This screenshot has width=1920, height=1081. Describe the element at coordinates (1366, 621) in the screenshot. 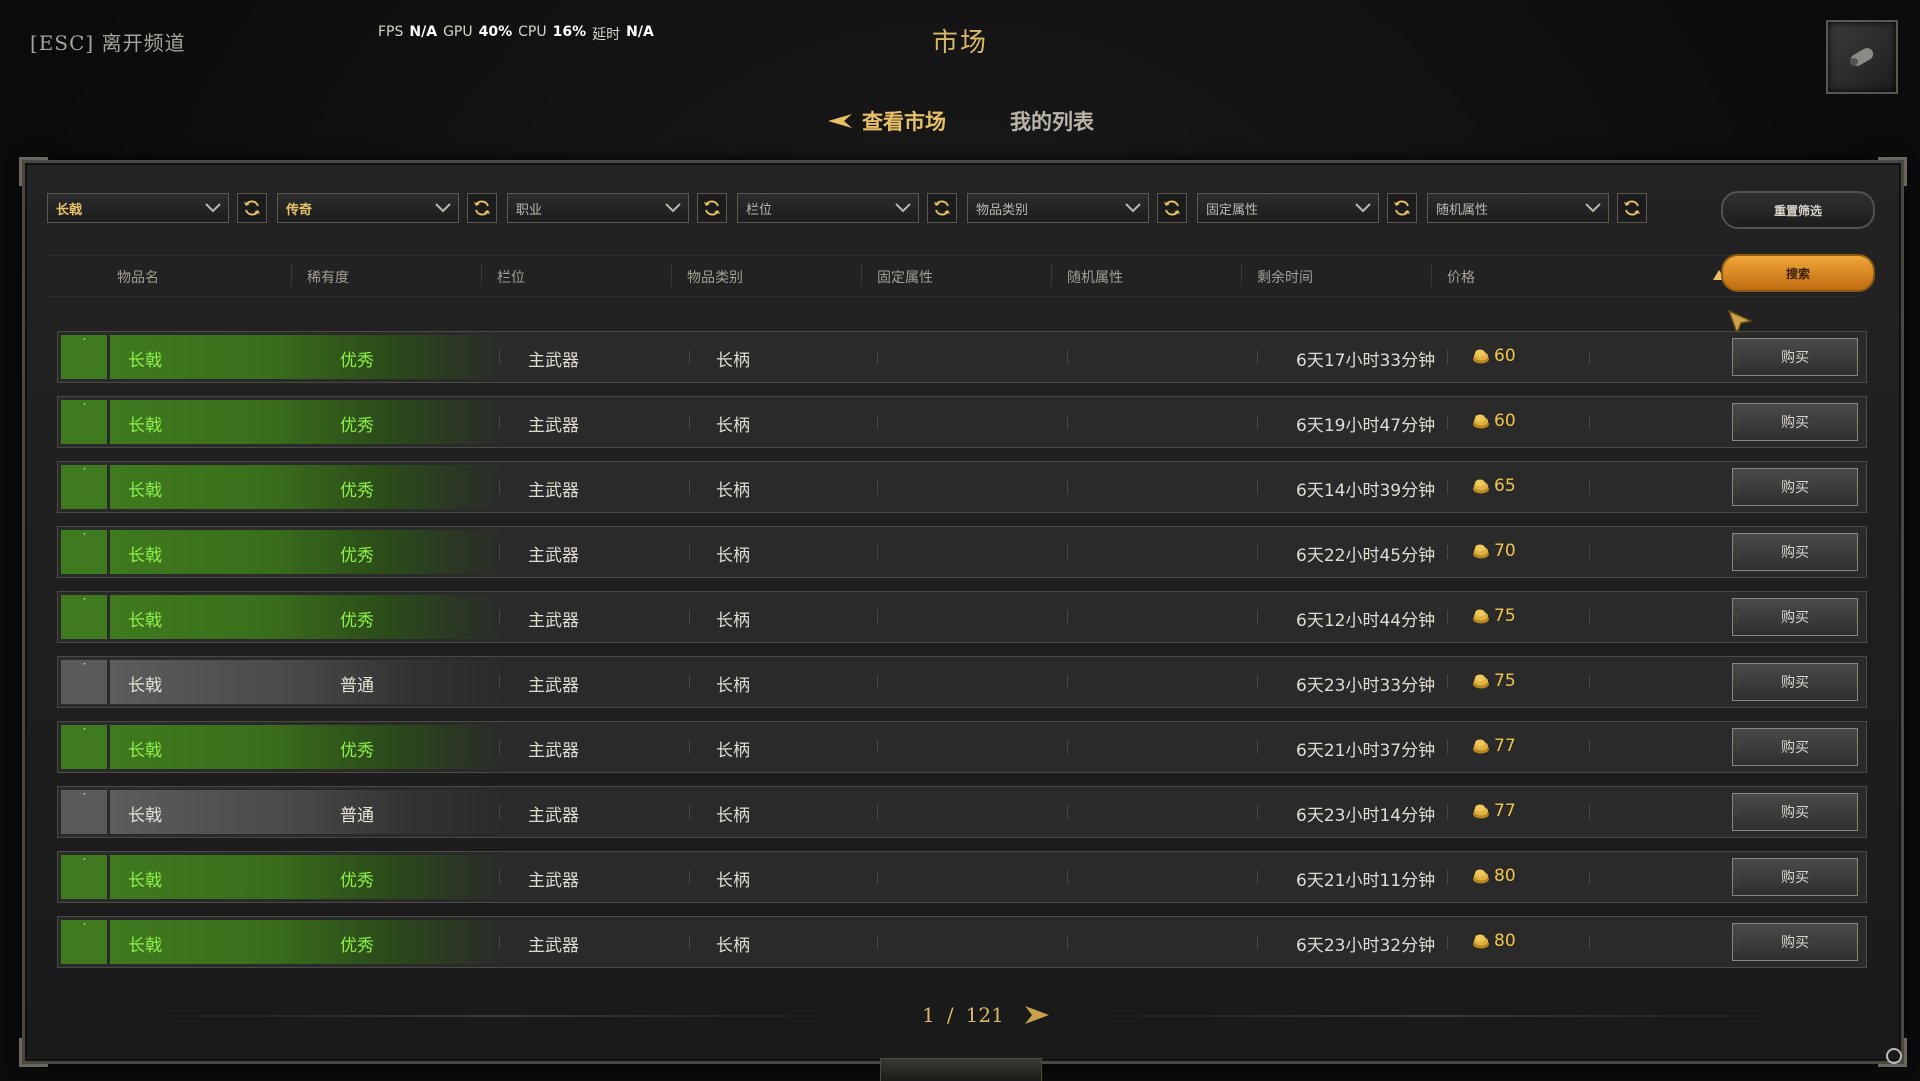

I see `remaining-time: 6天12小时44分钟` at that location.